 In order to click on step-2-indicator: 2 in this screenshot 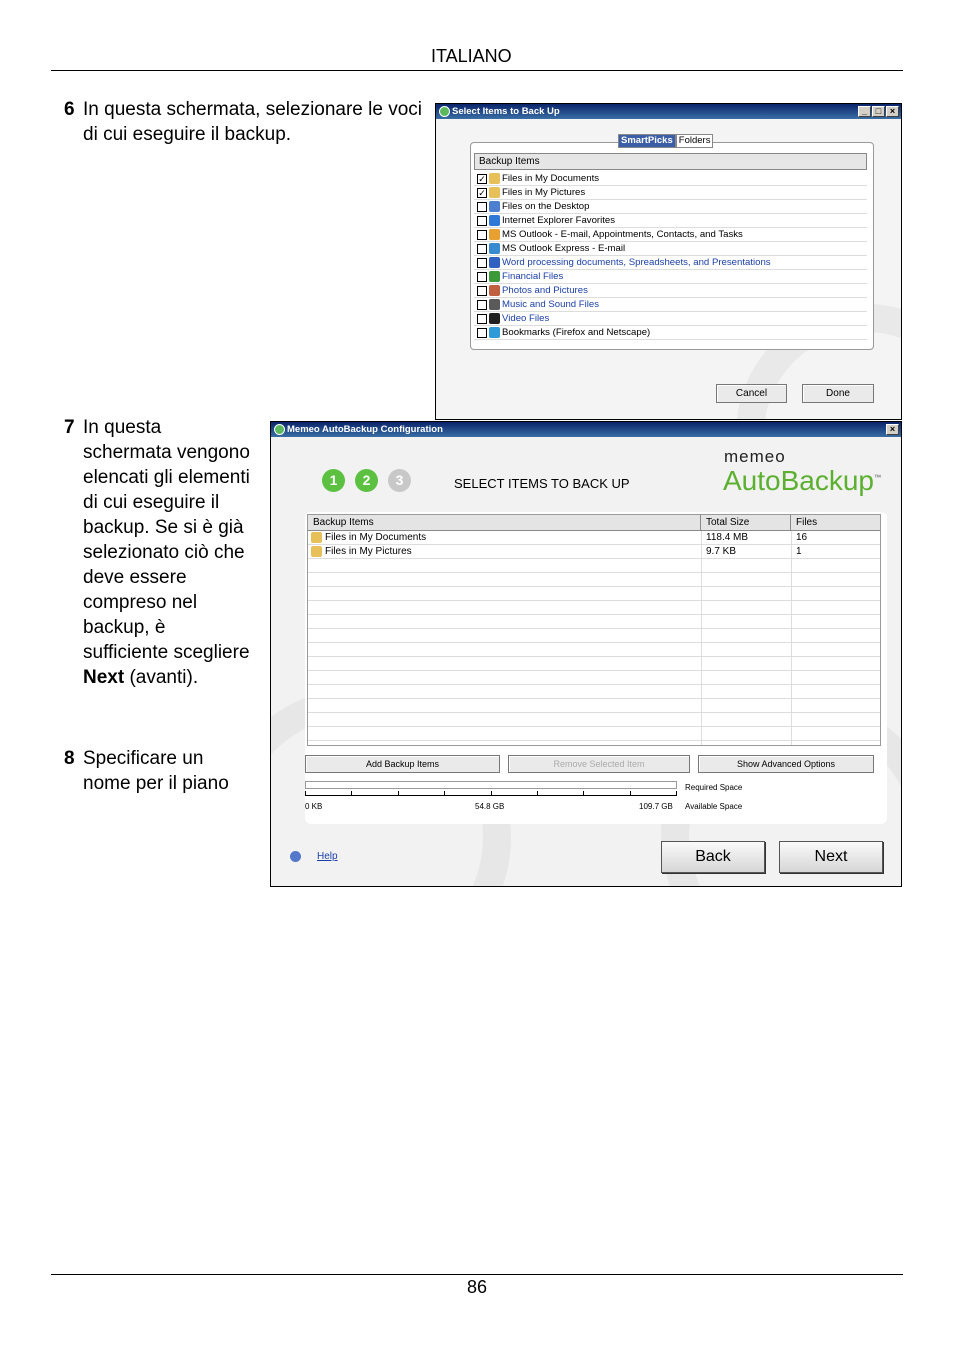, I will do `click(366, 480)`.